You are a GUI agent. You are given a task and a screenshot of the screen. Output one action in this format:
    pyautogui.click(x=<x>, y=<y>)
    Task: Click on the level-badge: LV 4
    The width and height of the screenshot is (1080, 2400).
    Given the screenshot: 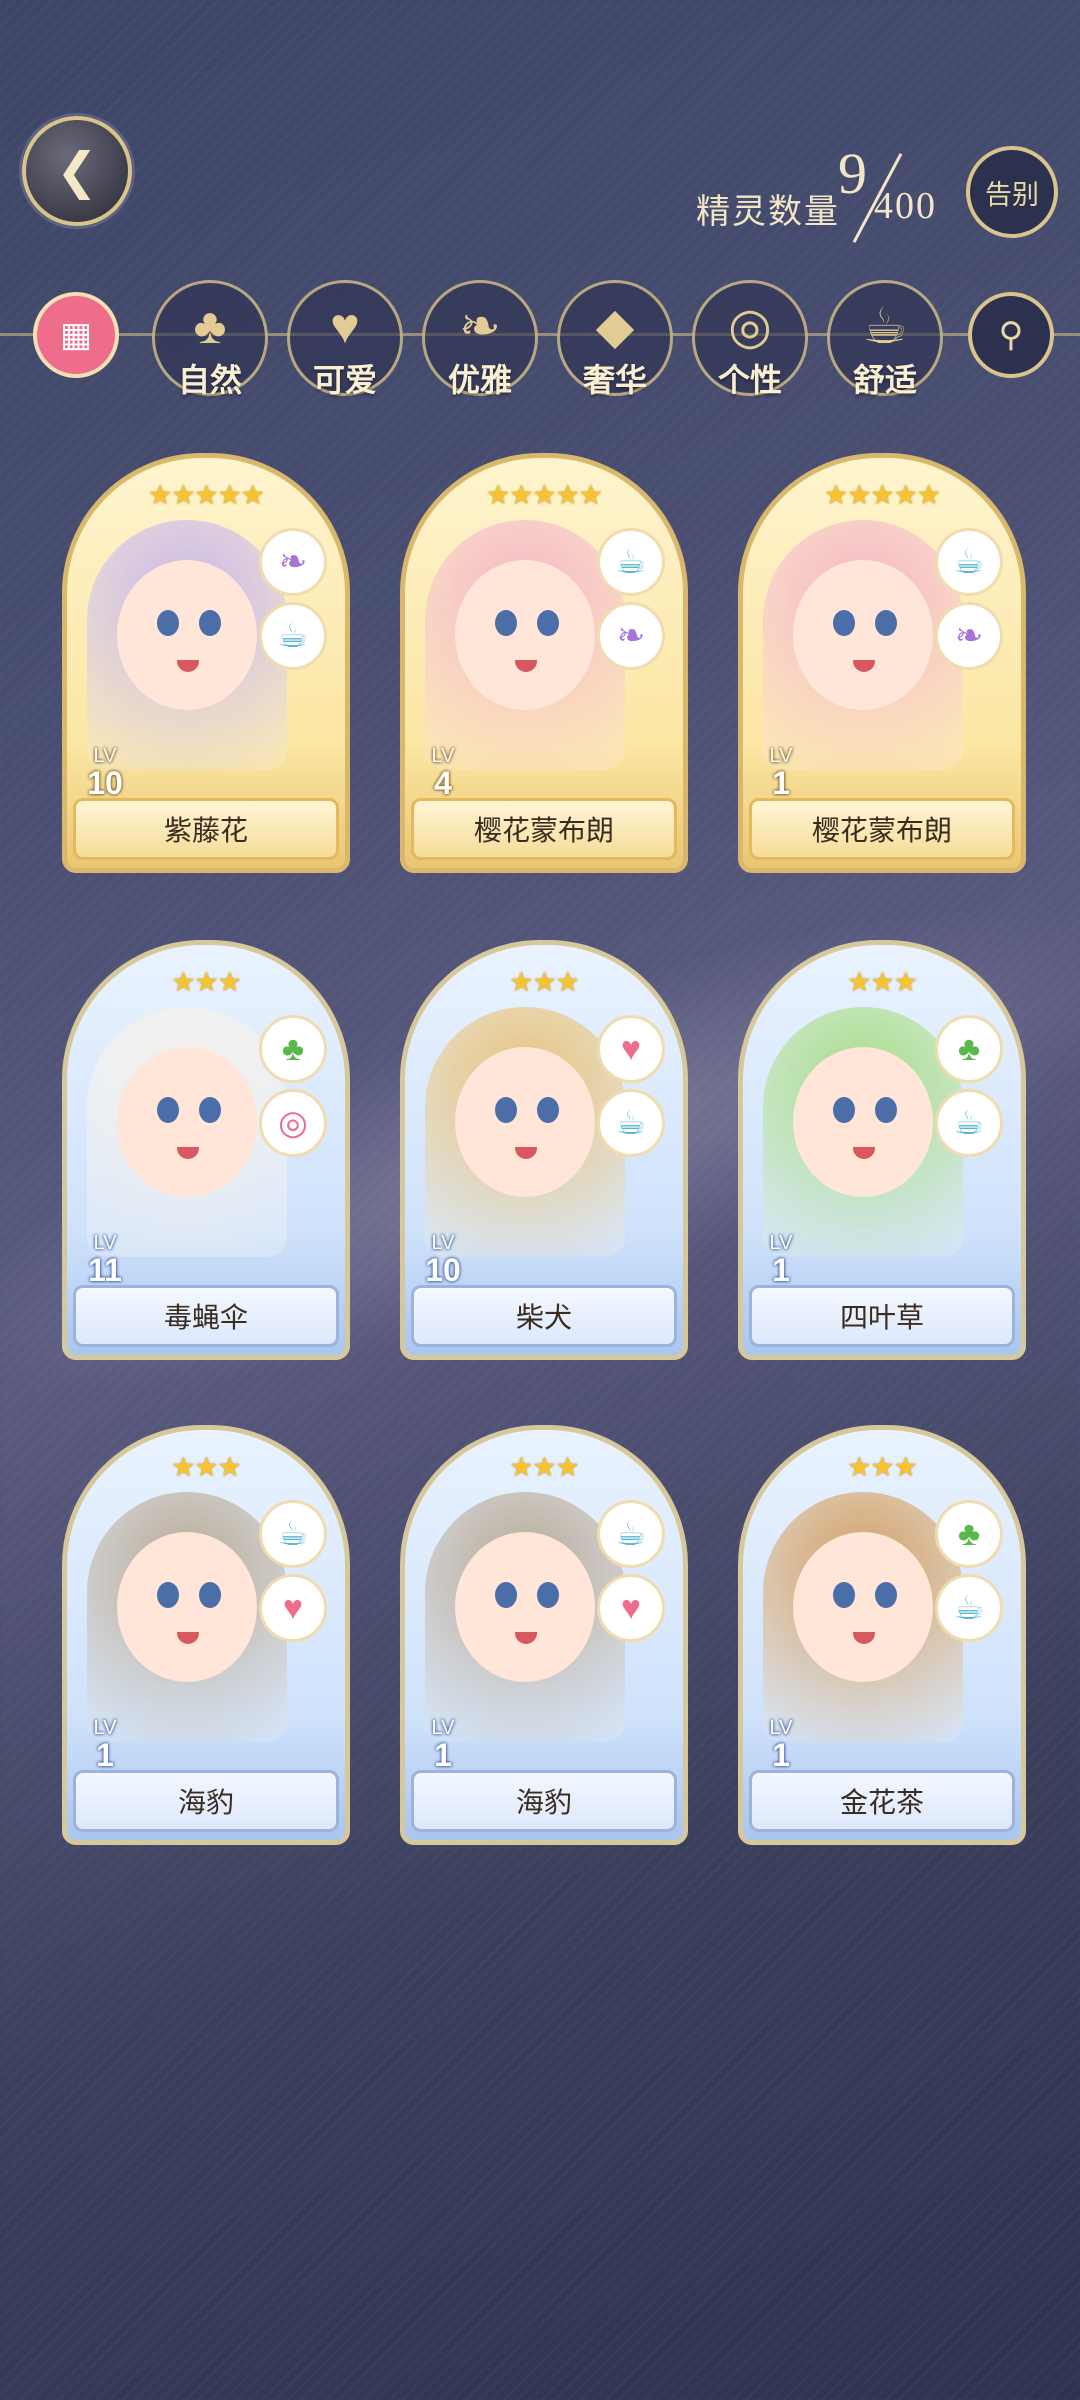 What is the action you would take?
    pyautogui.click(x=443, y=773)
    